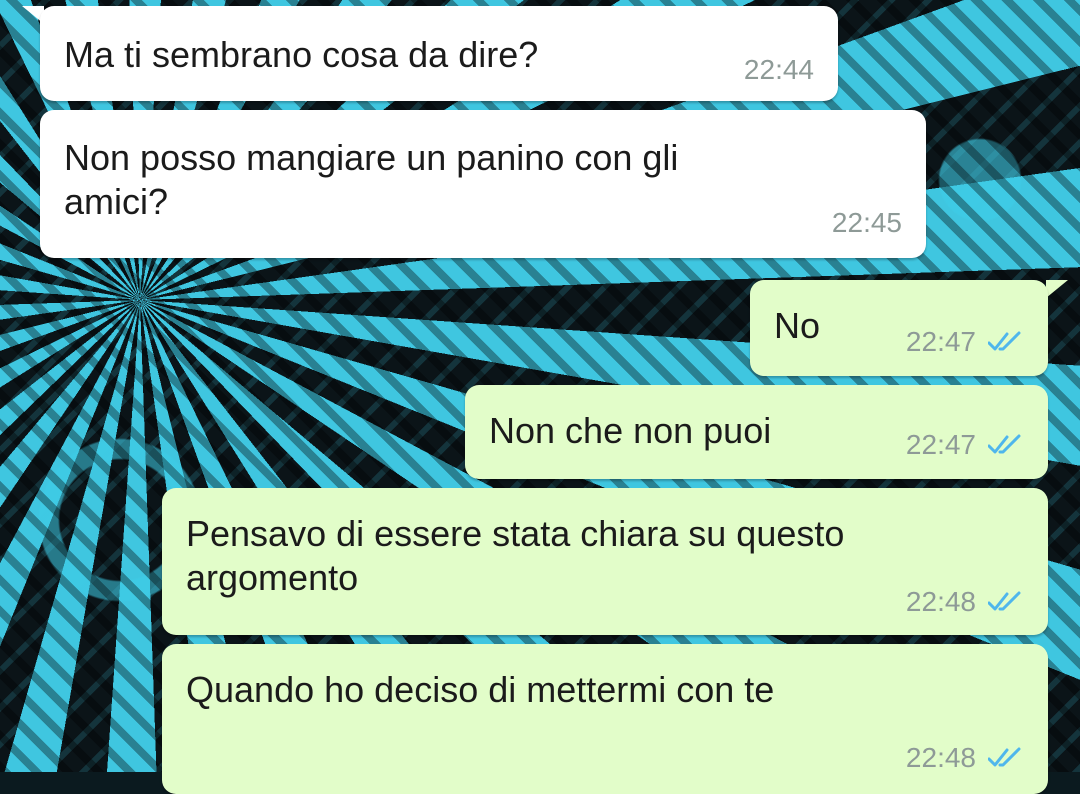 This screenshot has height=794, width=1080. Describe the element at coordinates (301, 54) in the screenshot. I see `message-text: Ma ti sembrano cosa da dire?` at that location.